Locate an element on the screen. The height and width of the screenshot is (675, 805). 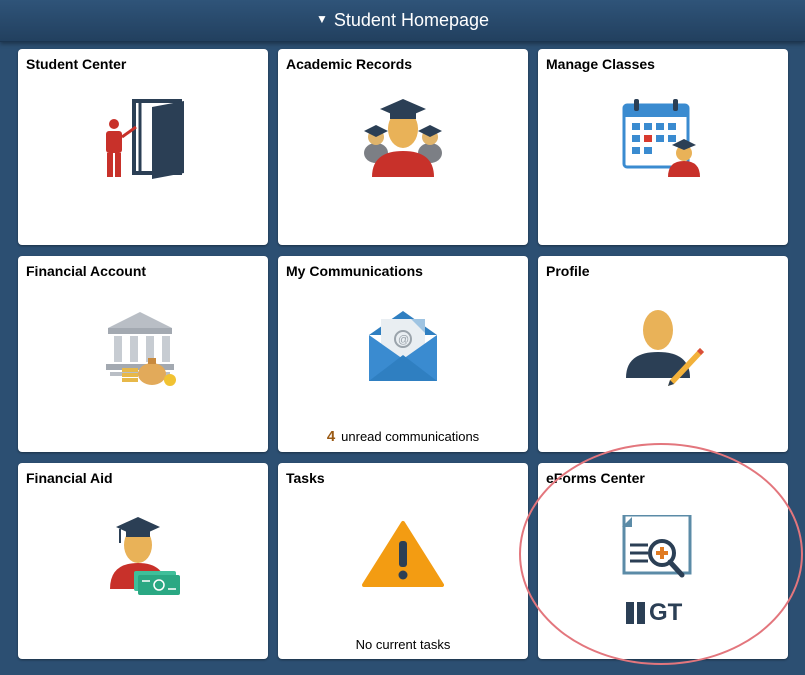
warning-triangle-icon is located at coordinates (403, 554).